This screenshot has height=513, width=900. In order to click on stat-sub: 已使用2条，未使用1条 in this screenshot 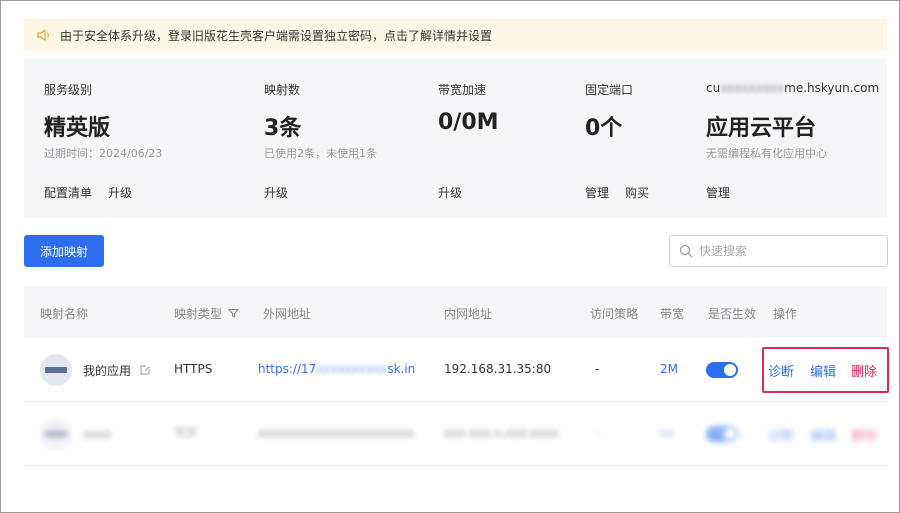, I will do `click(320, 153)`.